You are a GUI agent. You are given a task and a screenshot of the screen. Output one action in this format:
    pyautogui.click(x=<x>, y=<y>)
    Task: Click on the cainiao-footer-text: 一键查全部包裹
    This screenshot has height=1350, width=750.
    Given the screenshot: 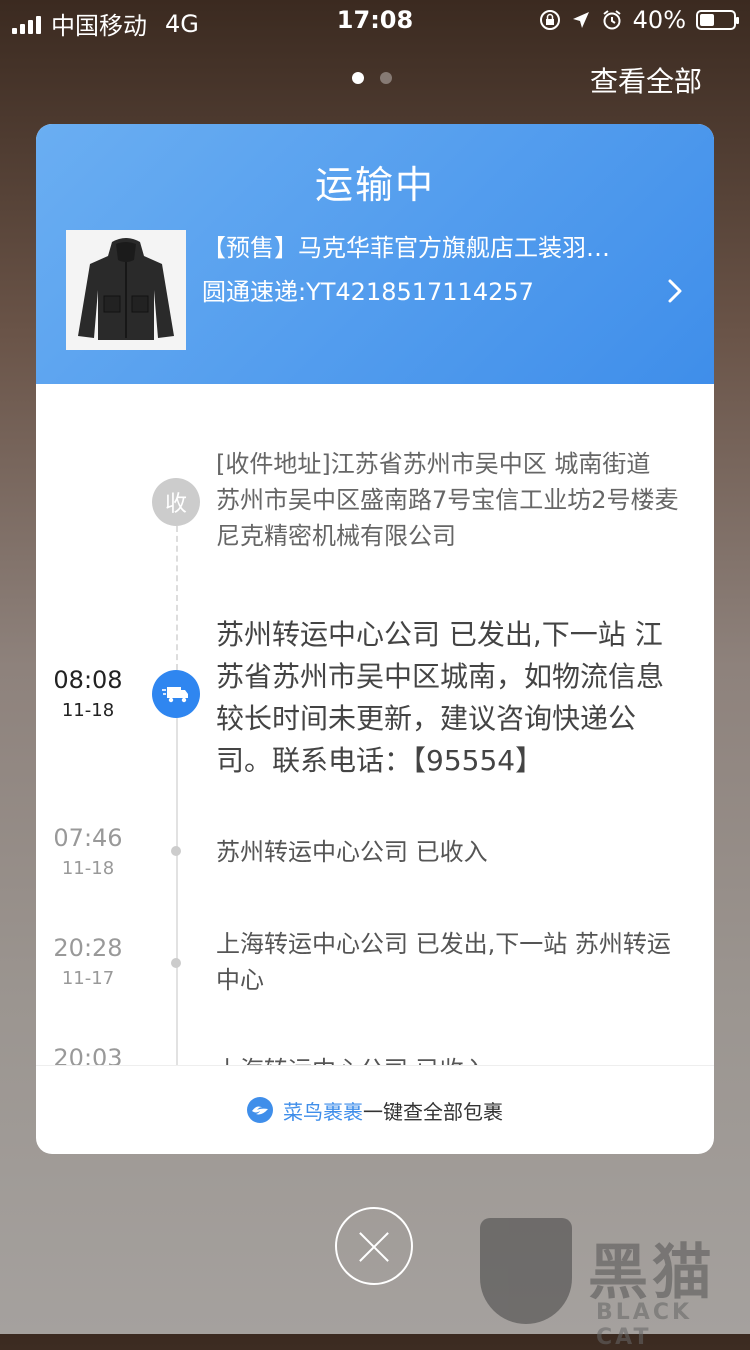 What is the action you would take?
    pyautogui.click(x=433, y=1111)
    